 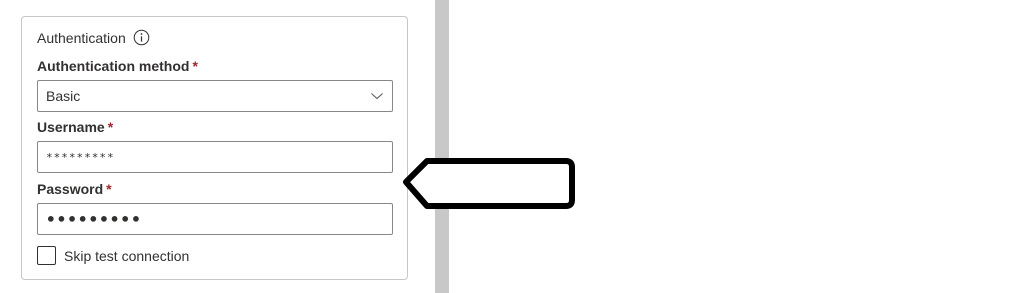 What do you see at coordinates (113, 66) in the screenshot?
I see `auth-method-label-text: Authentication method` at bounding box center [113, 66].